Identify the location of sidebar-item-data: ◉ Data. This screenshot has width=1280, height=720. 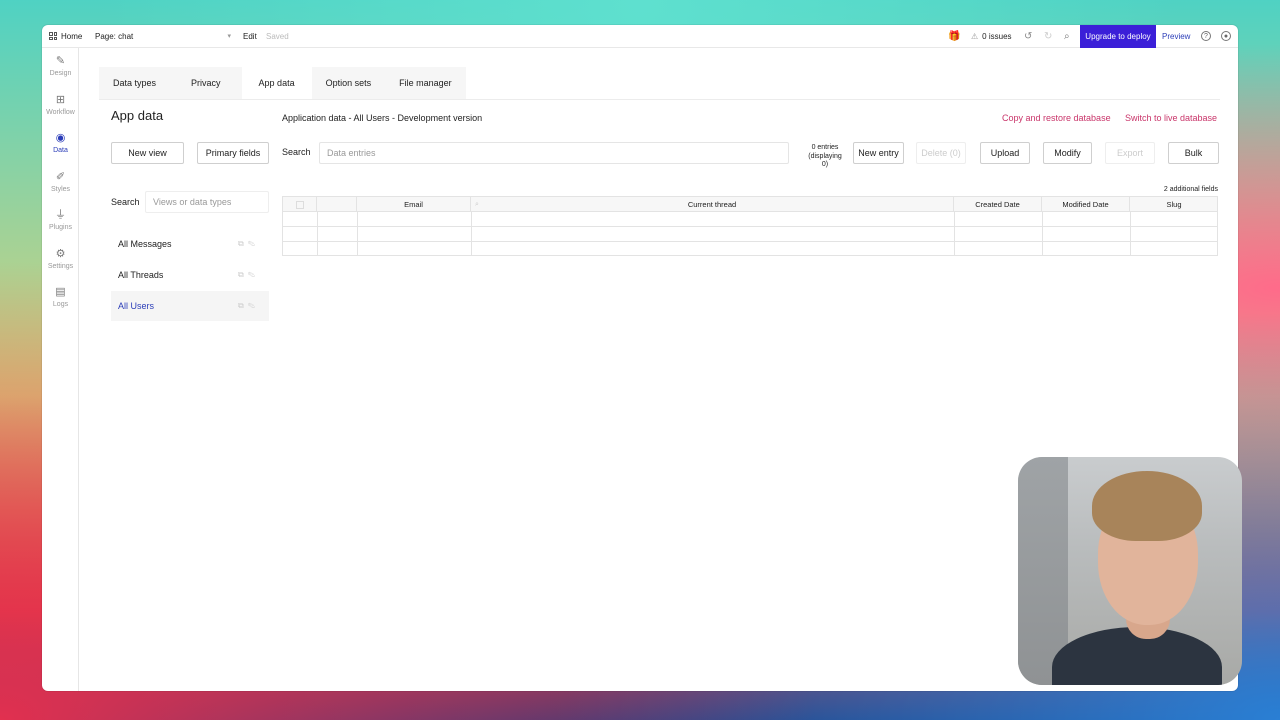
(60, 144).